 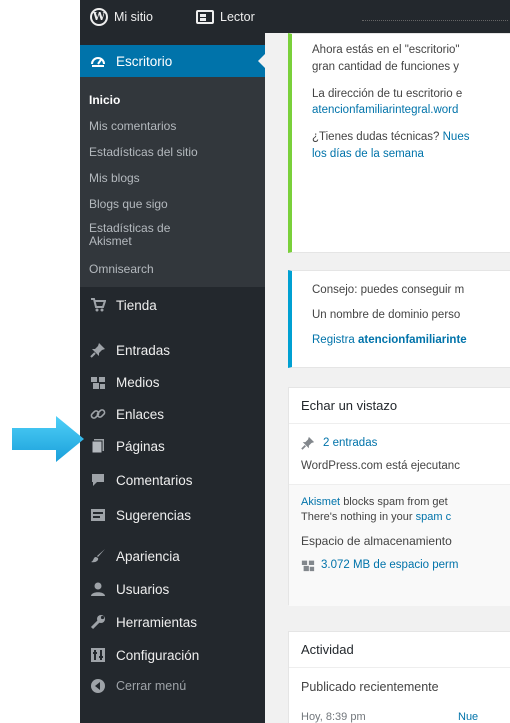 I want to click on reader-label: Lector, so click(x=237, y=17).